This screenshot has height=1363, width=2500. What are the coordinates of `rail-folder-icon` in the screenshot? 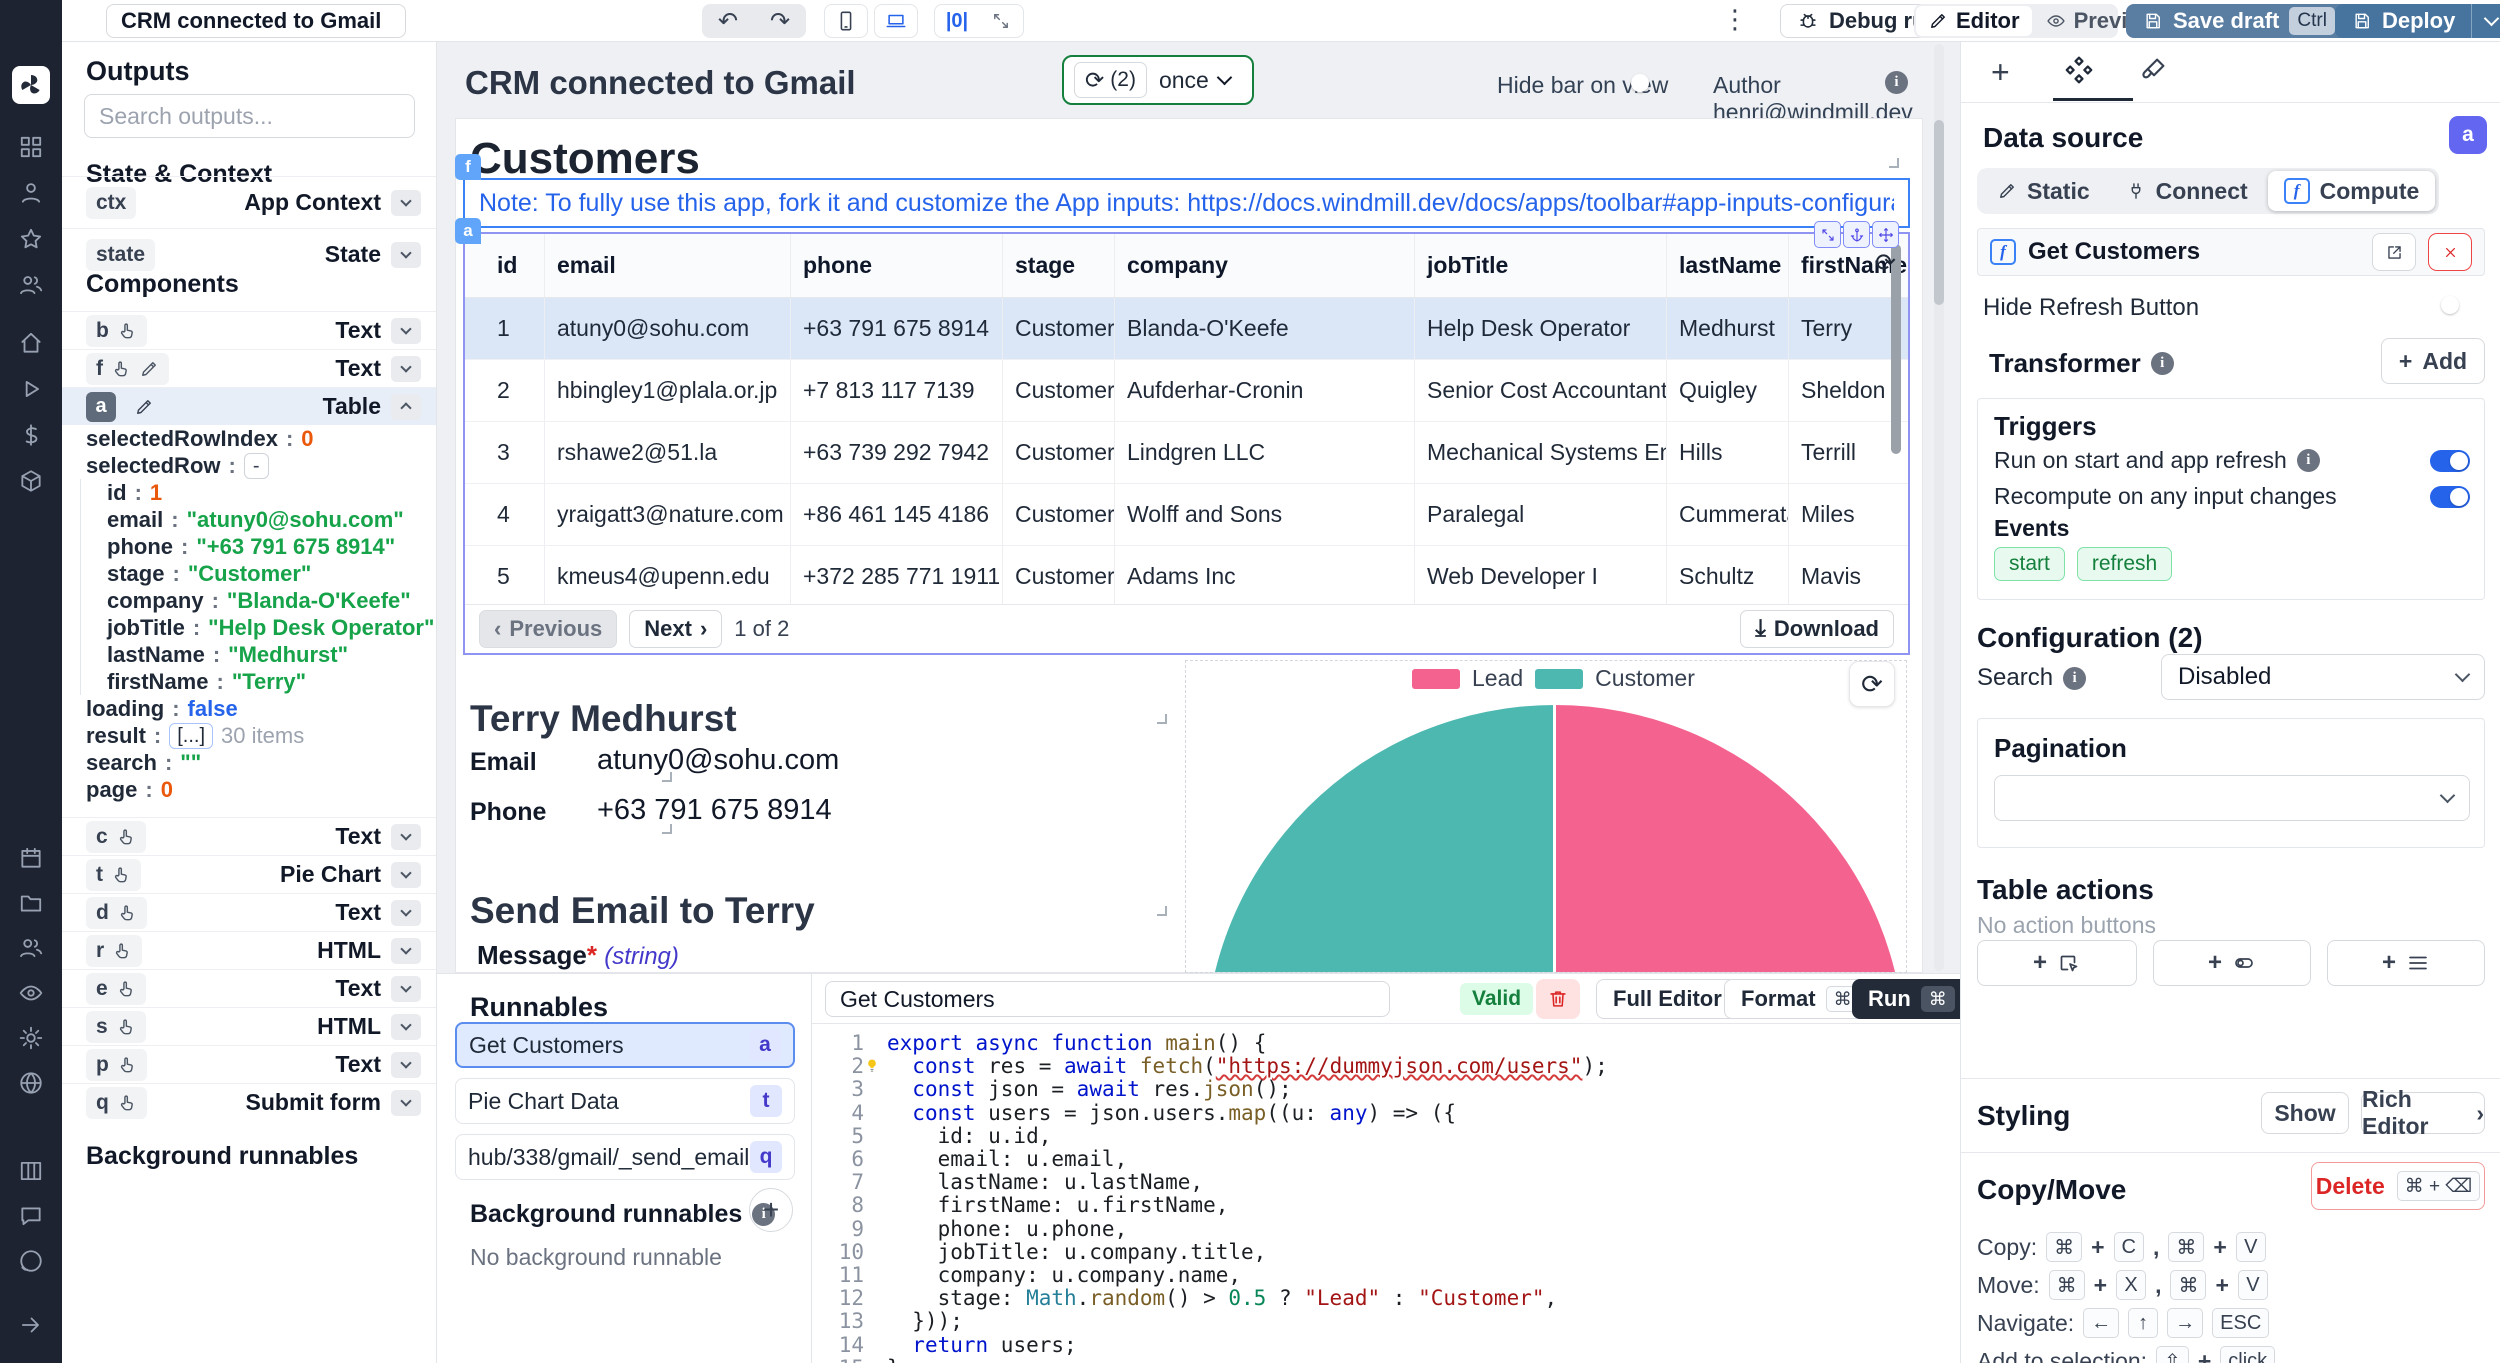 It's located at (31, 903).